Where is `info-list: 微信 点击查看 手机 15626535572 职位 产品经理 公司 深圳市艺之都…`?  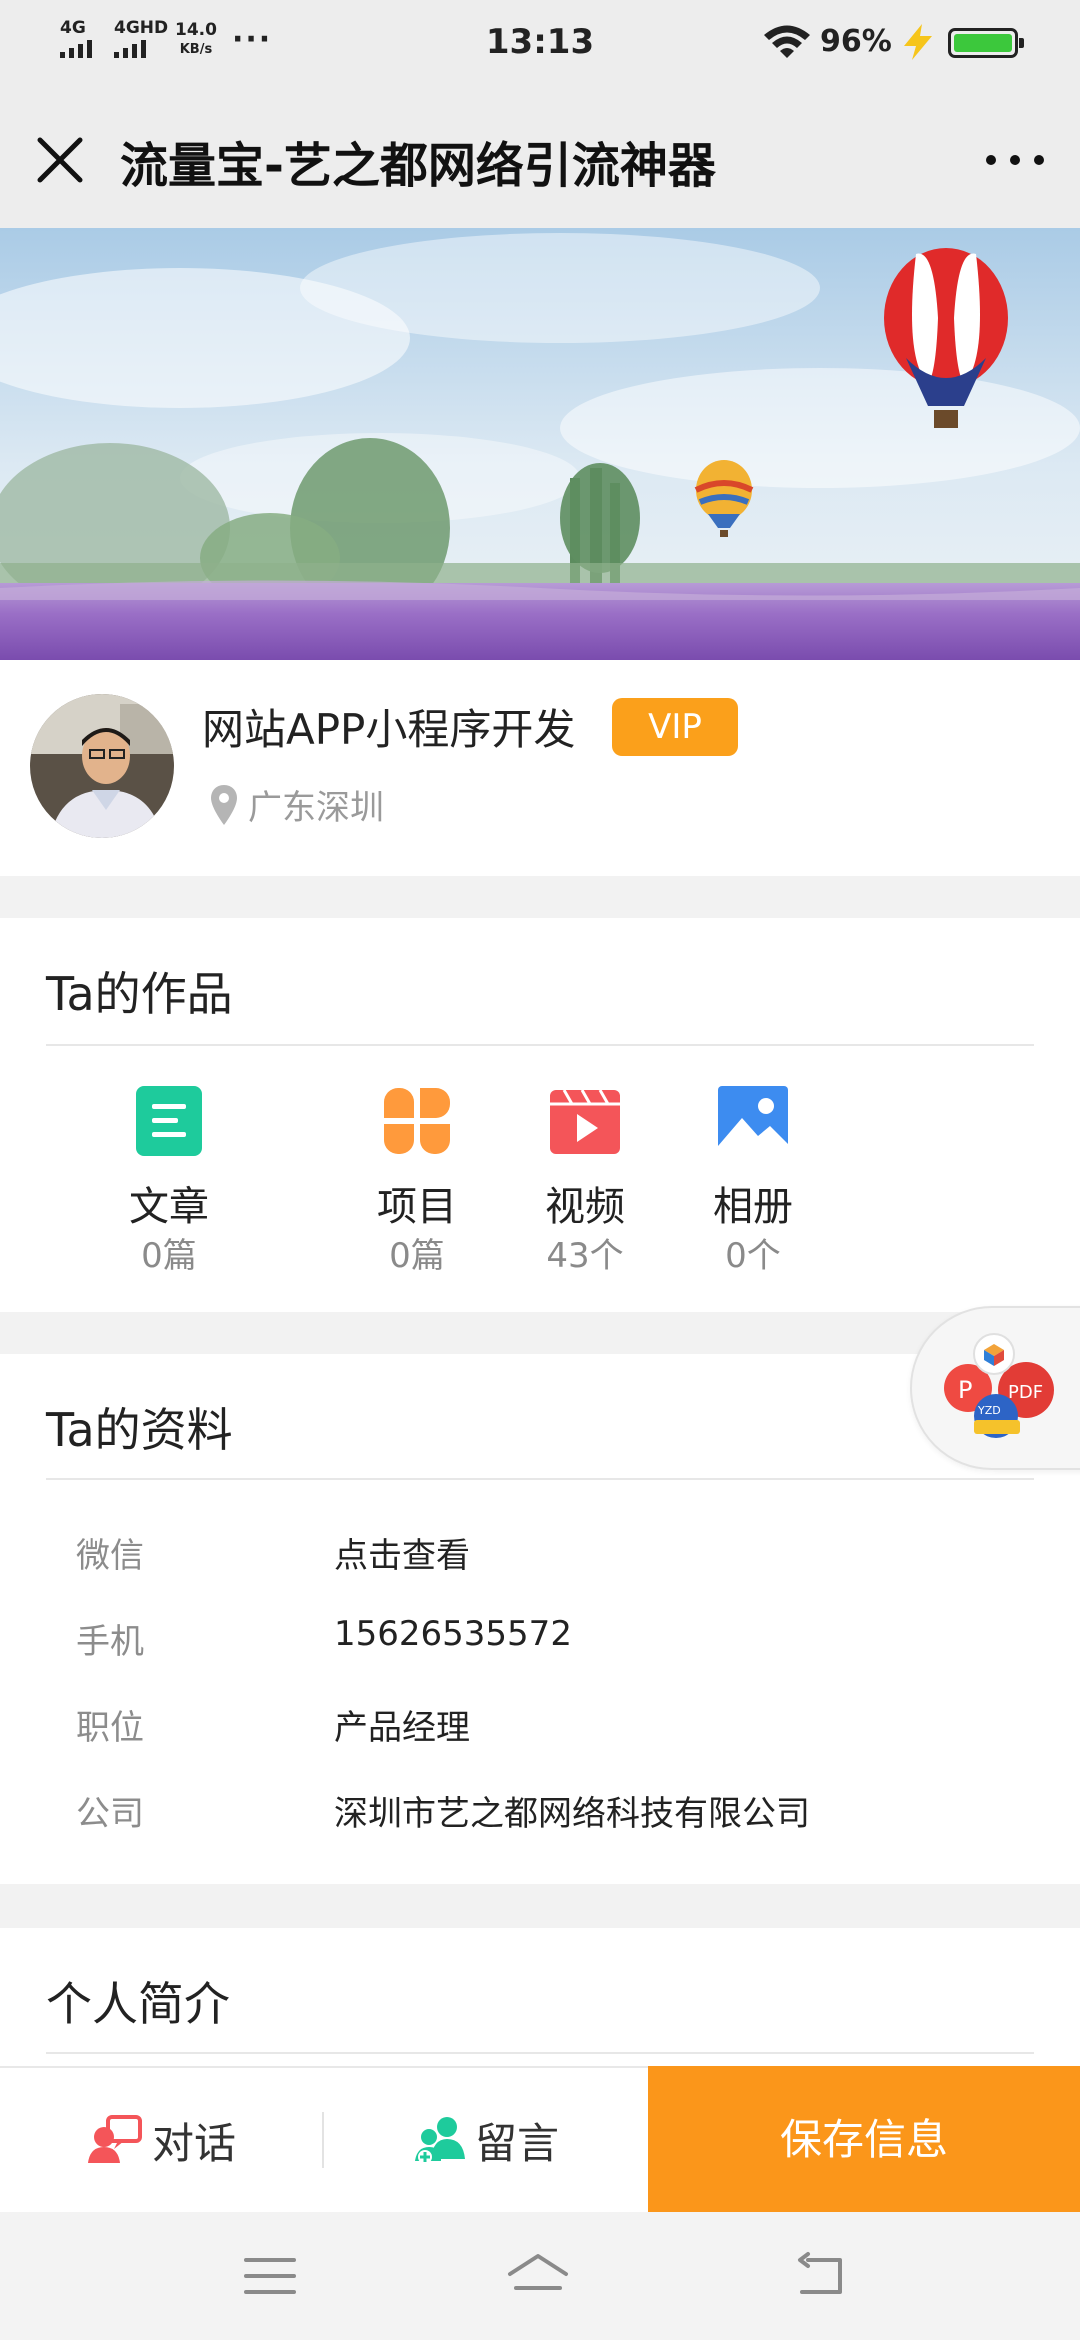
info-list: 微信 点击查看 手机 15626535572 职位 产品经理 公司 深圳市艺之都… is located at coordinates (540, 1686).